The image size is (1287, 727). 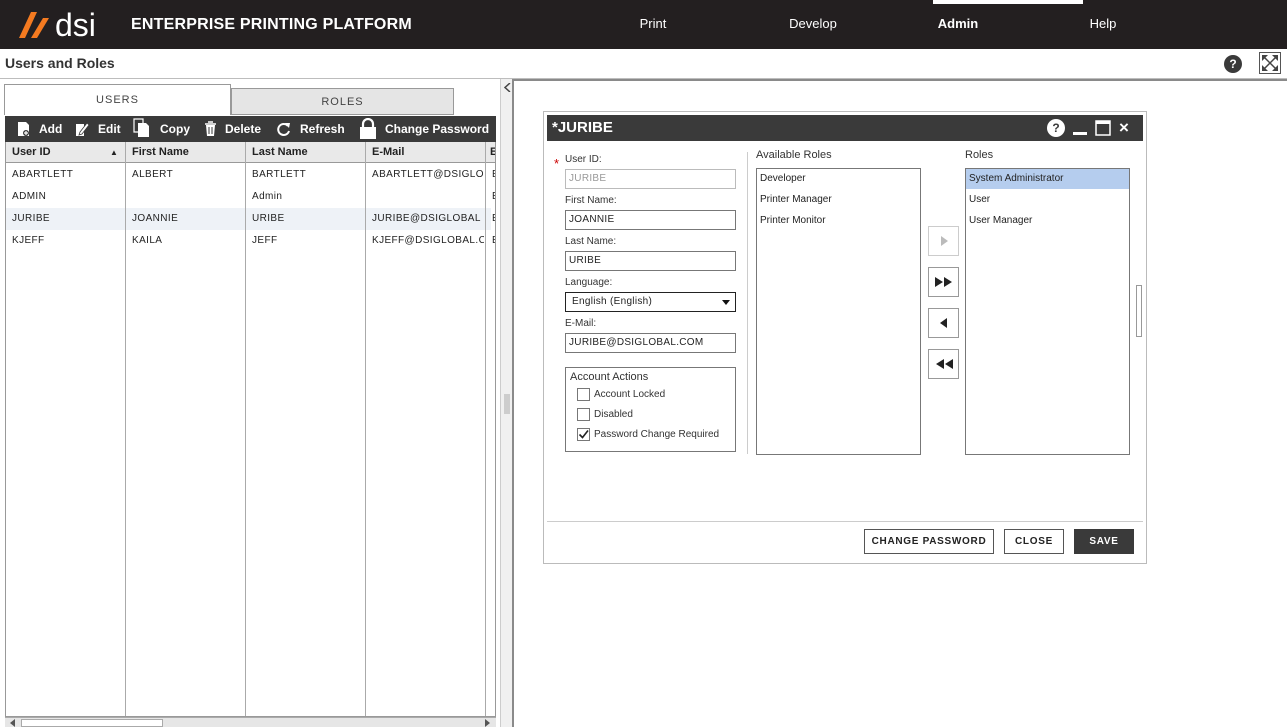 I want to click on checkmark-icon, so click(x=583, y=434).